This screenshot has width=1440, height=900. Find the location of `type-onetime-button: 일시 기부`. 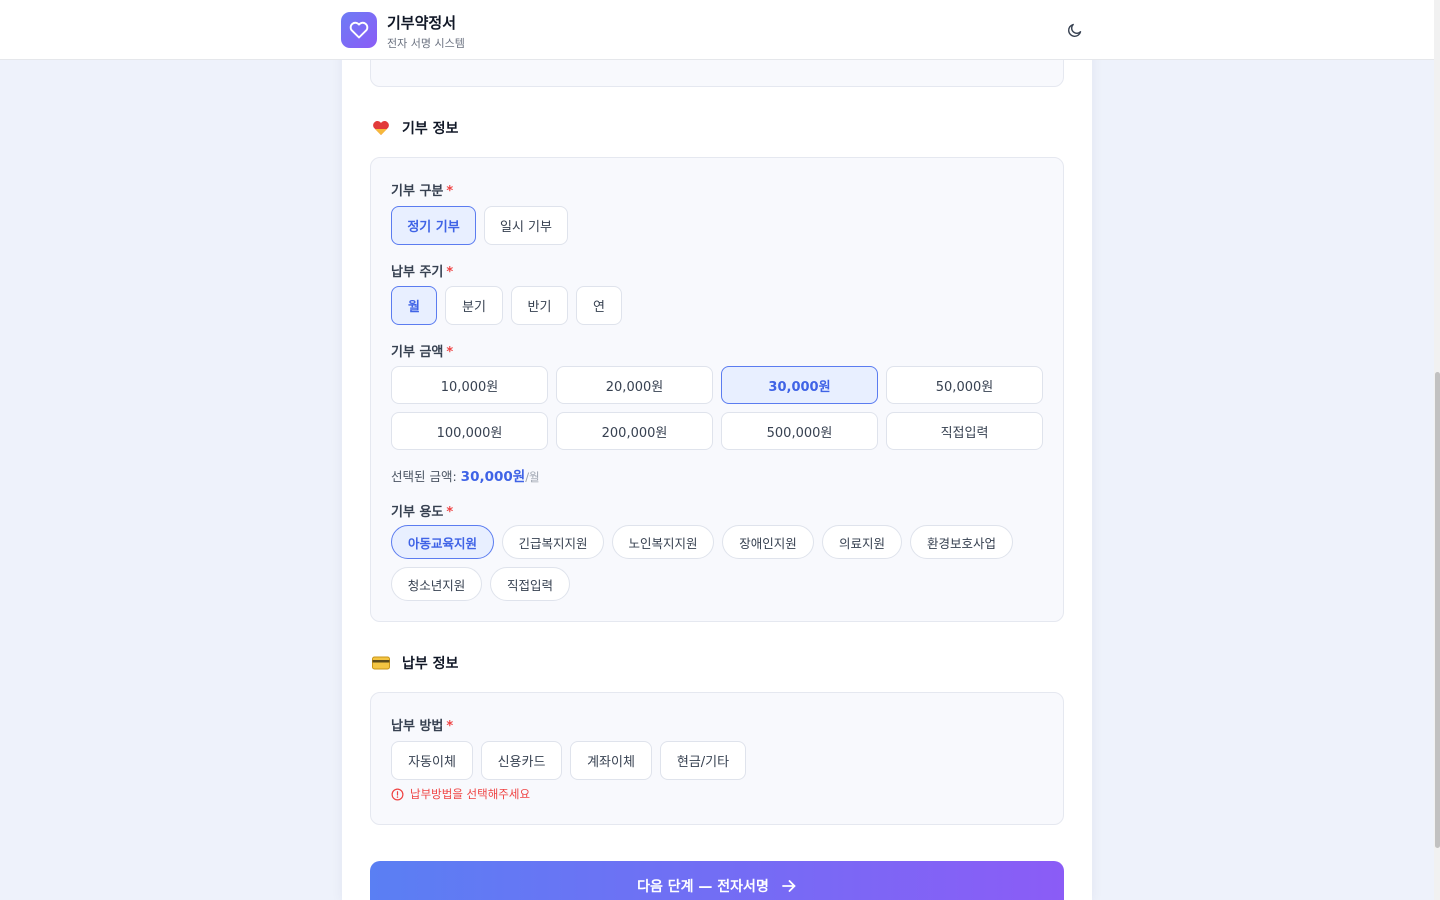

type-onetime-button: 일시 기부 is located at coordinates (526, 225).